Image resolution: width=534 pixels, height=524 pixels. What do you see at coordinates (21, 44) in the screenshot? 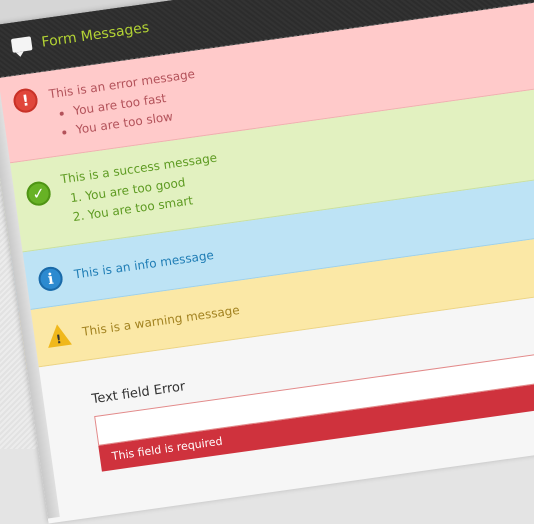
I see `speech-bubble-icon` at bounding box center [21, 44].